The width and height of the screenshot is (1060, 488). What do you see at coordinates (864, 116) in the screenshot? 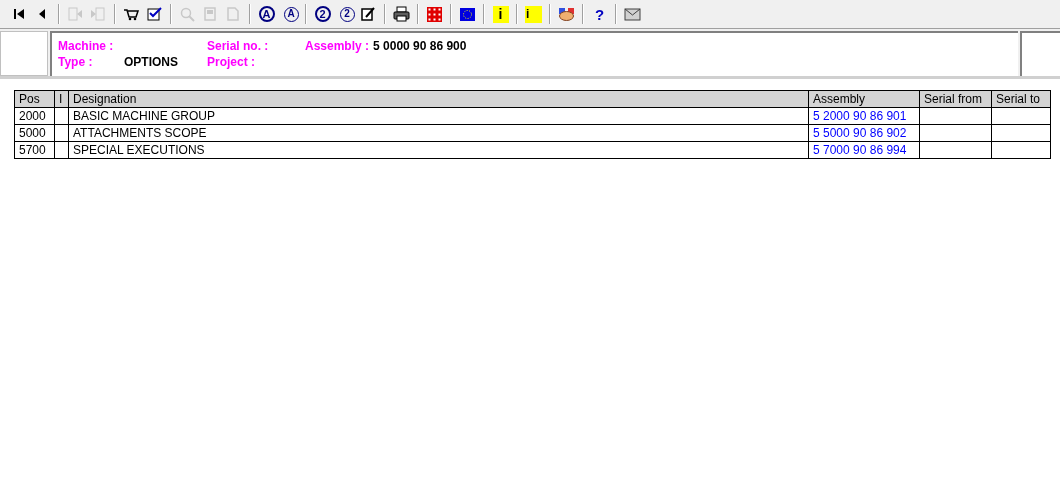
I see `assembly-link: 5 2000 90 86 901` at bounding box center [864, 116].